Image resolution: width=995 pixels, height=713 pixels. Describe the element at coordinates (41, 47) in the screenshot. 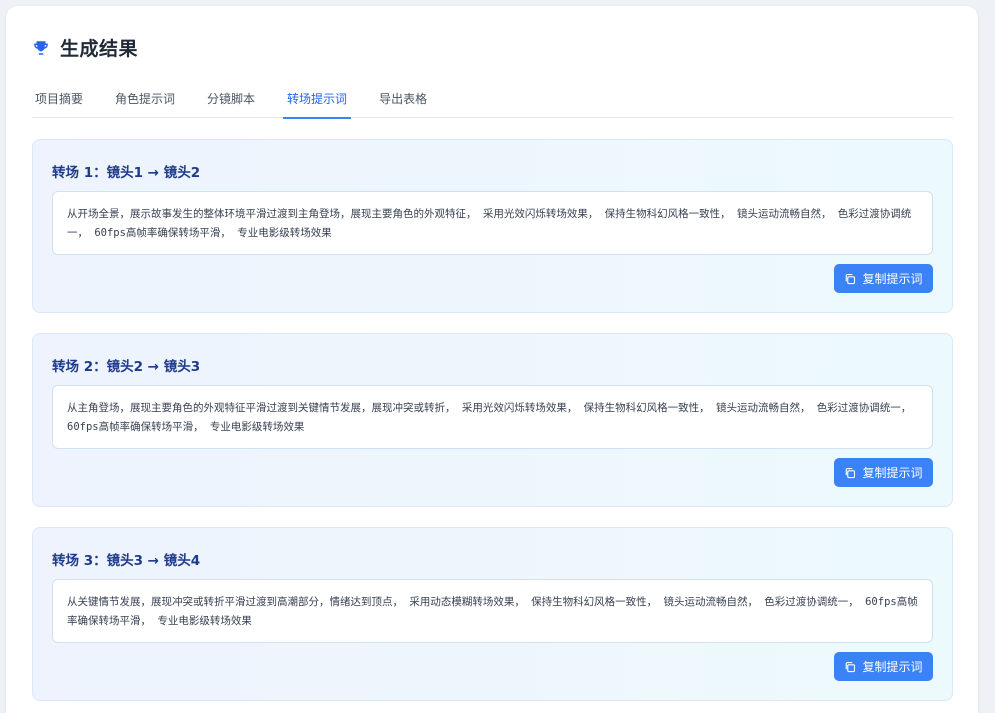

I see `trophy-icon` at that location.